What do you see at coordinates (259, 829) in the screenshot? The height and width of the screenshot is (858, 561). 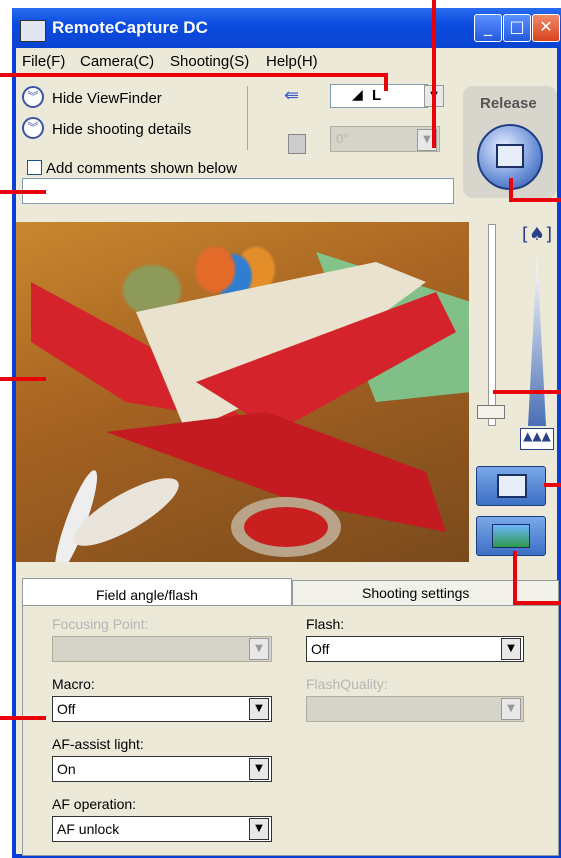 I see `af-operation-dropdown-icon: ▼` at bounding box center [259, 829].